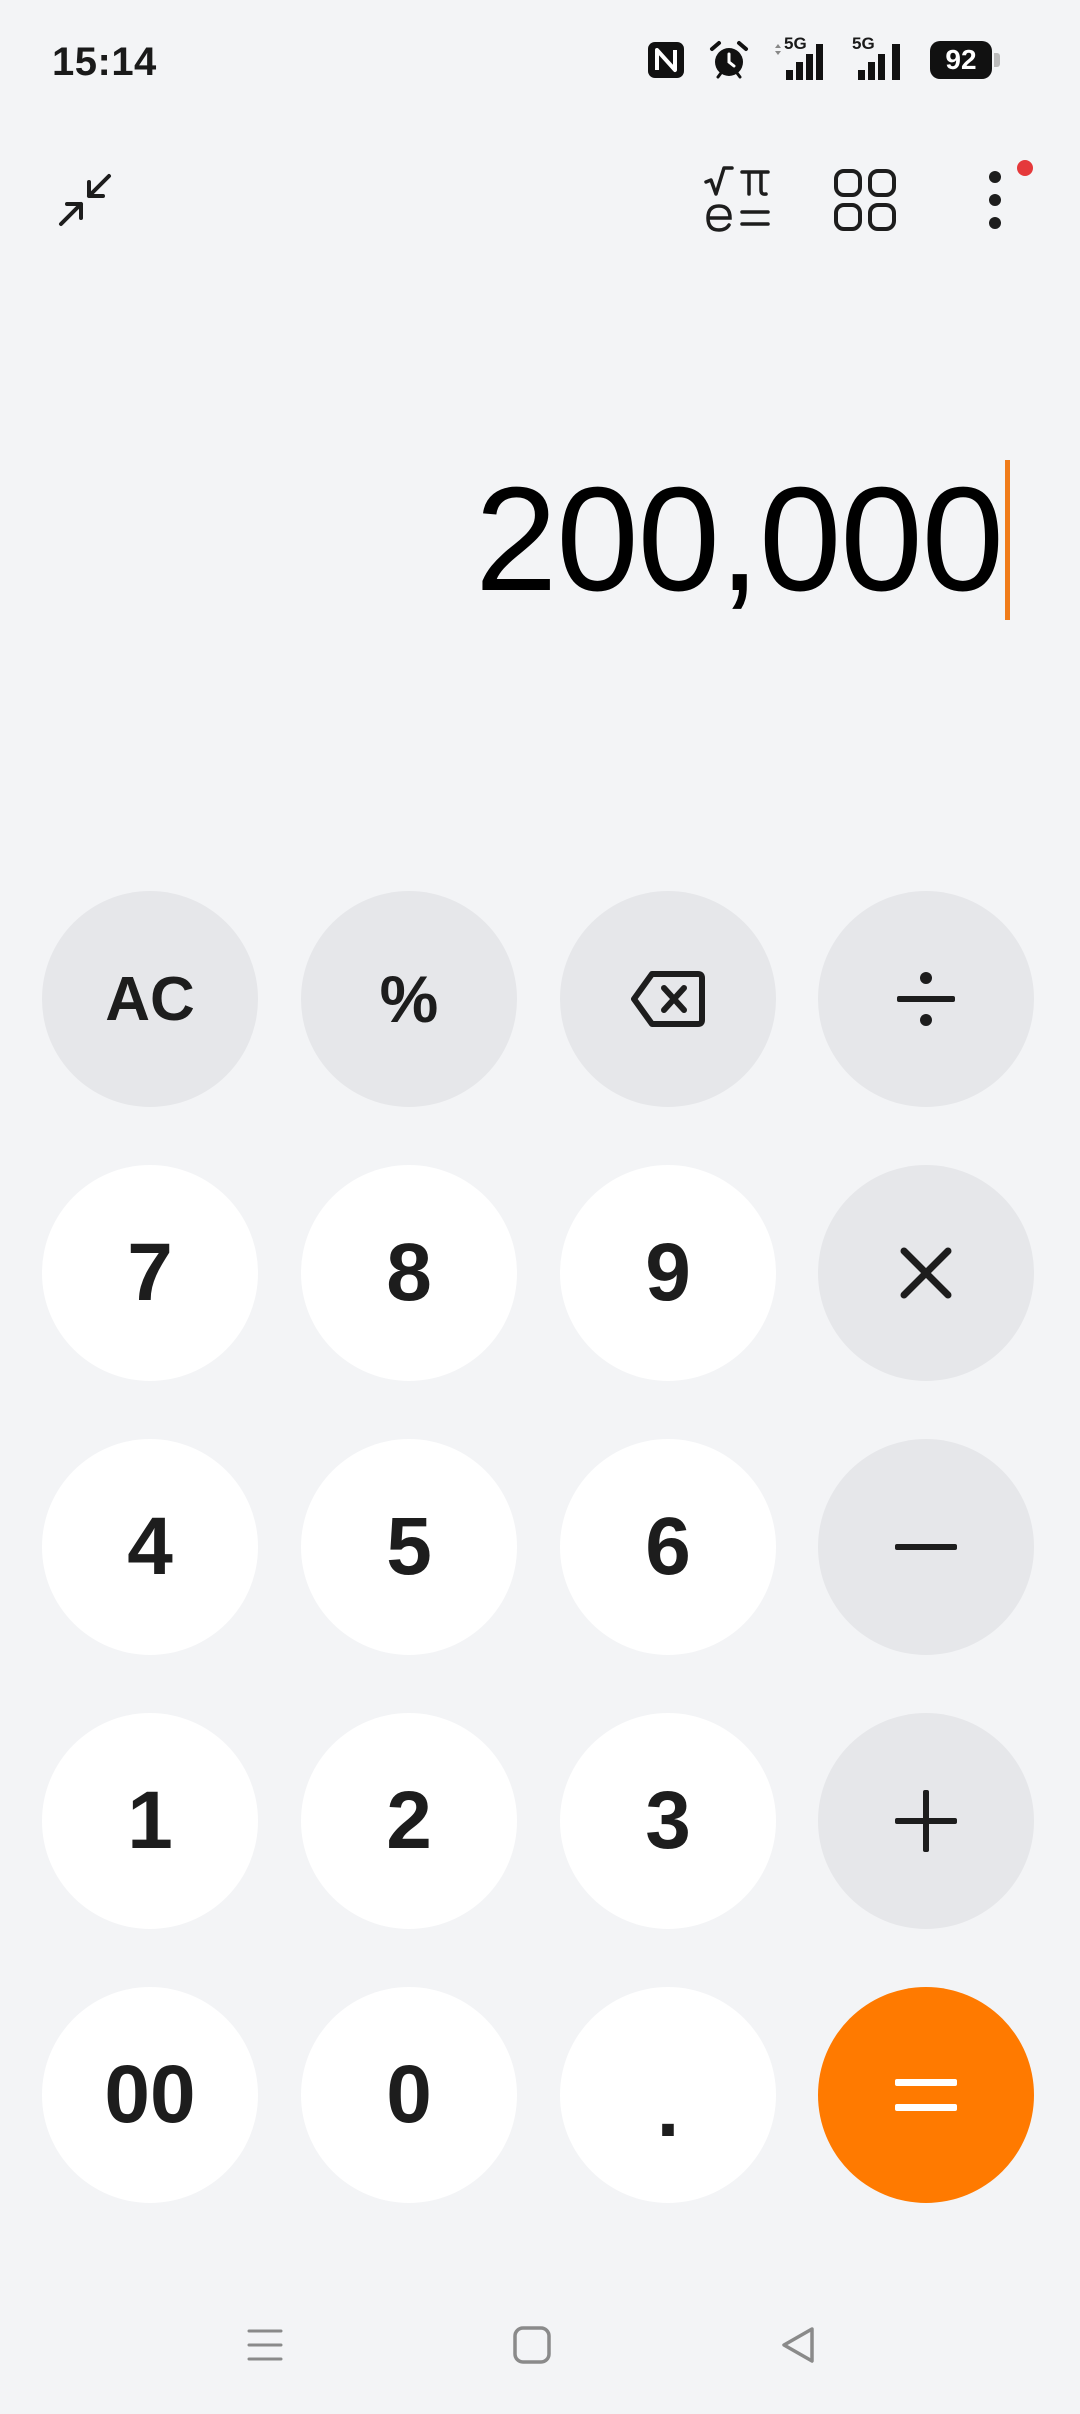 The image size is (1080, 2414). I want to click on back-icon, so click(798, 2345).